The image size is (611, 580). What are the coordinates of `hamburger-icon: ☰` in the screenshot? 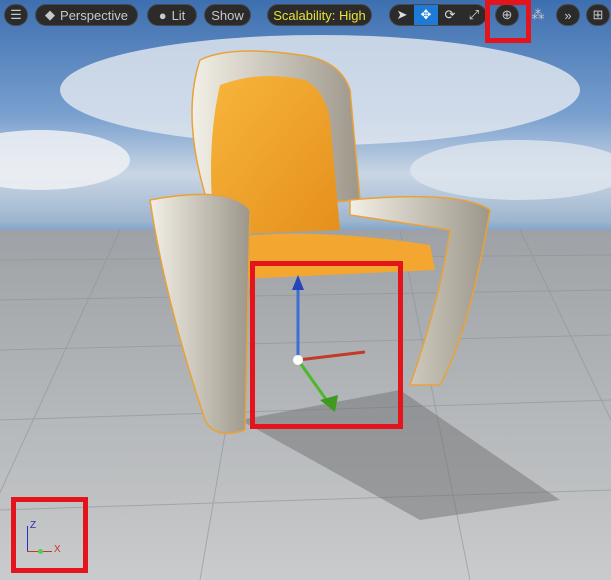 It's located at (16, 14).